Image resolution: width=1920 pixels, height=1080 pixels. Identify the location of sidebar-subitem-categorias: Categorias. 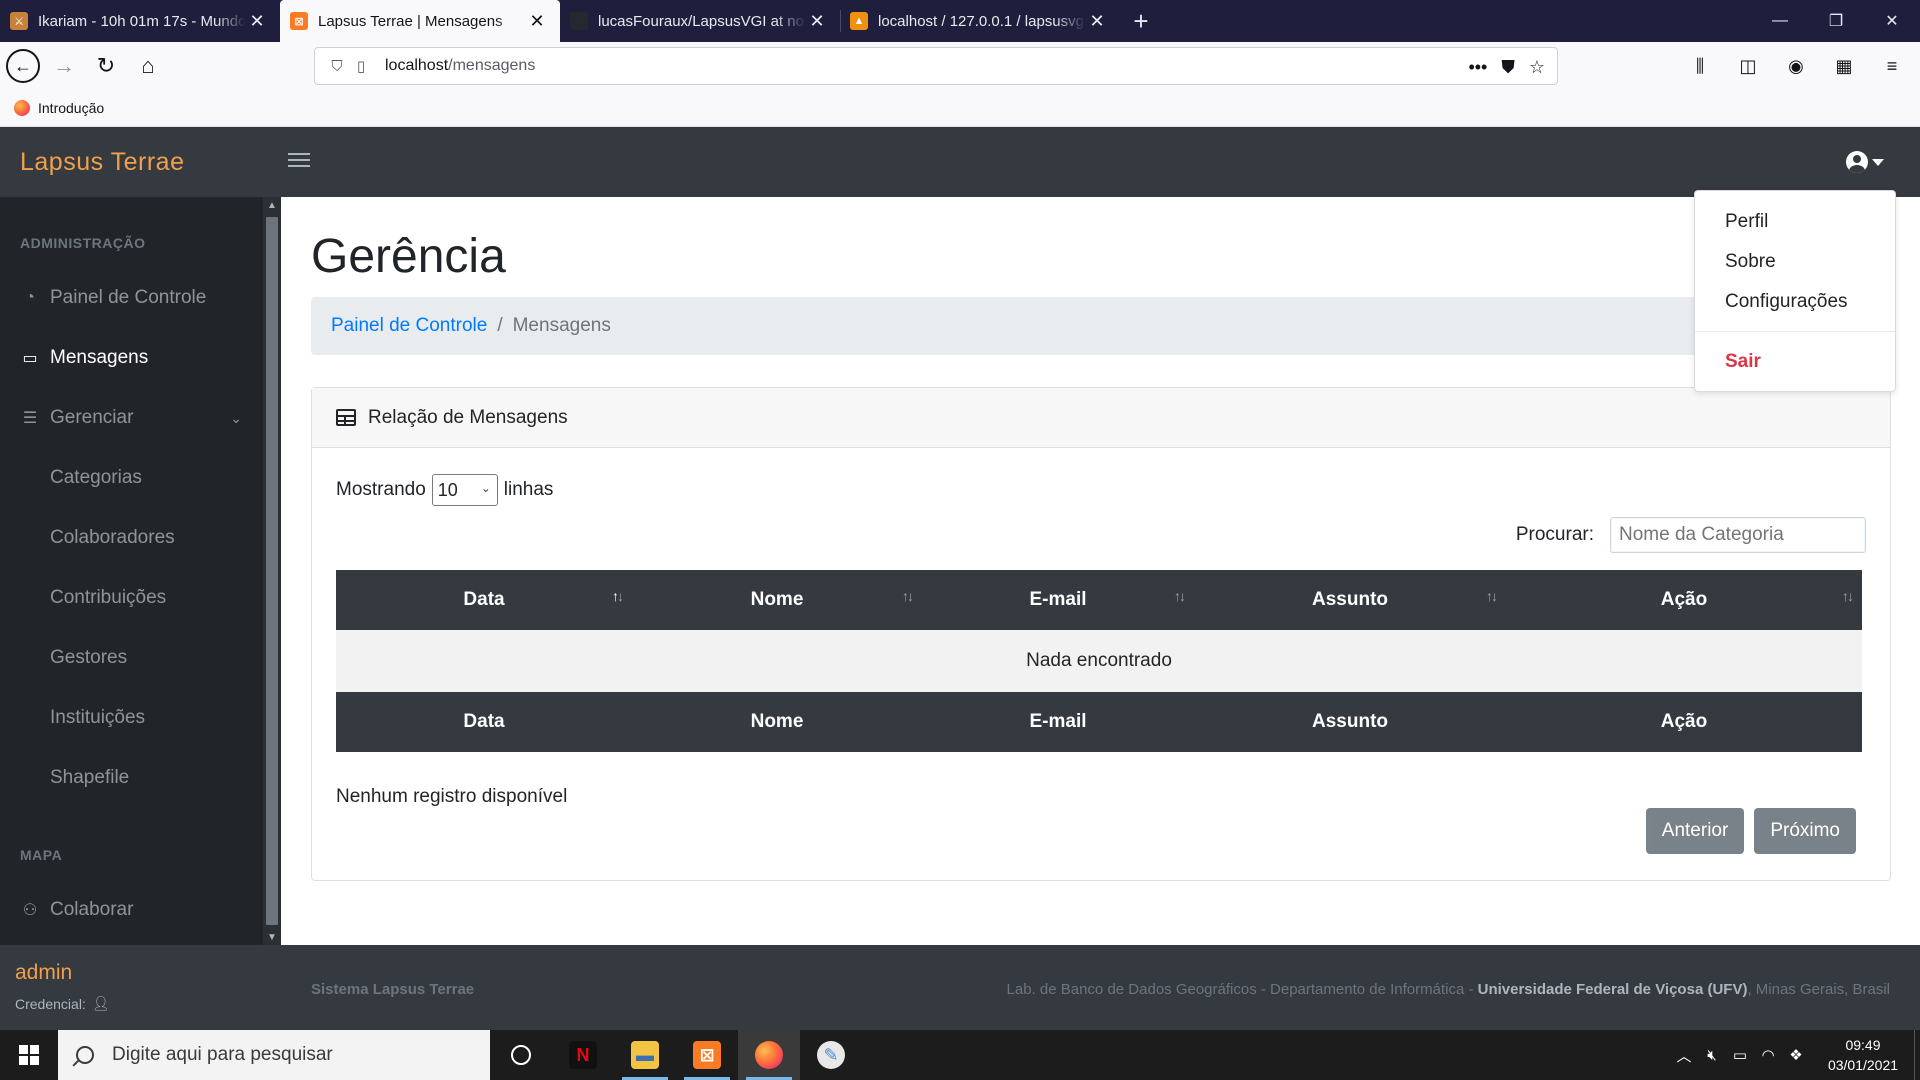
(96, 478).